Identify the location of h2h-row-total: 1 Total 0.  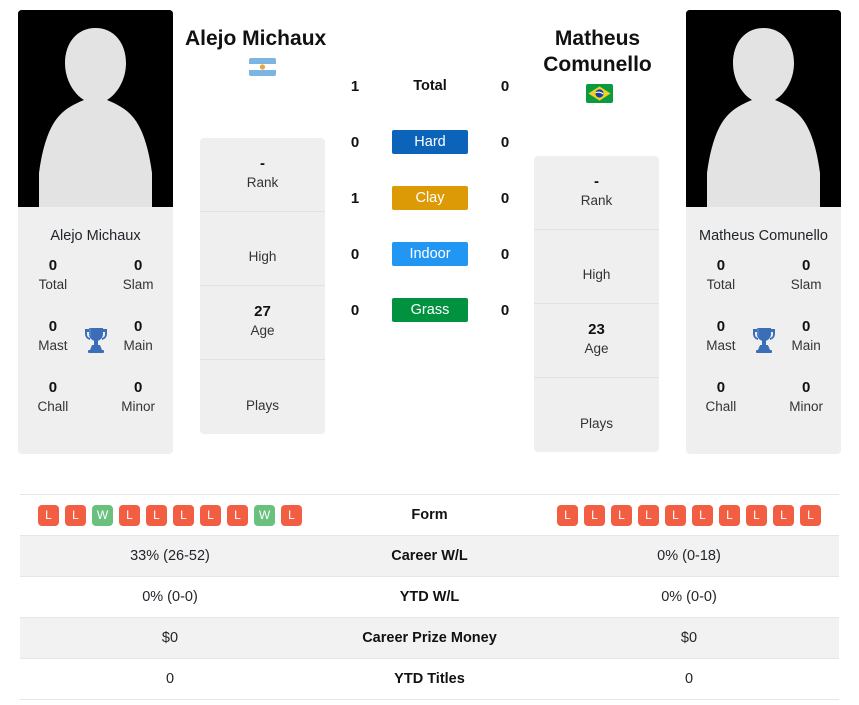
(430, 86).